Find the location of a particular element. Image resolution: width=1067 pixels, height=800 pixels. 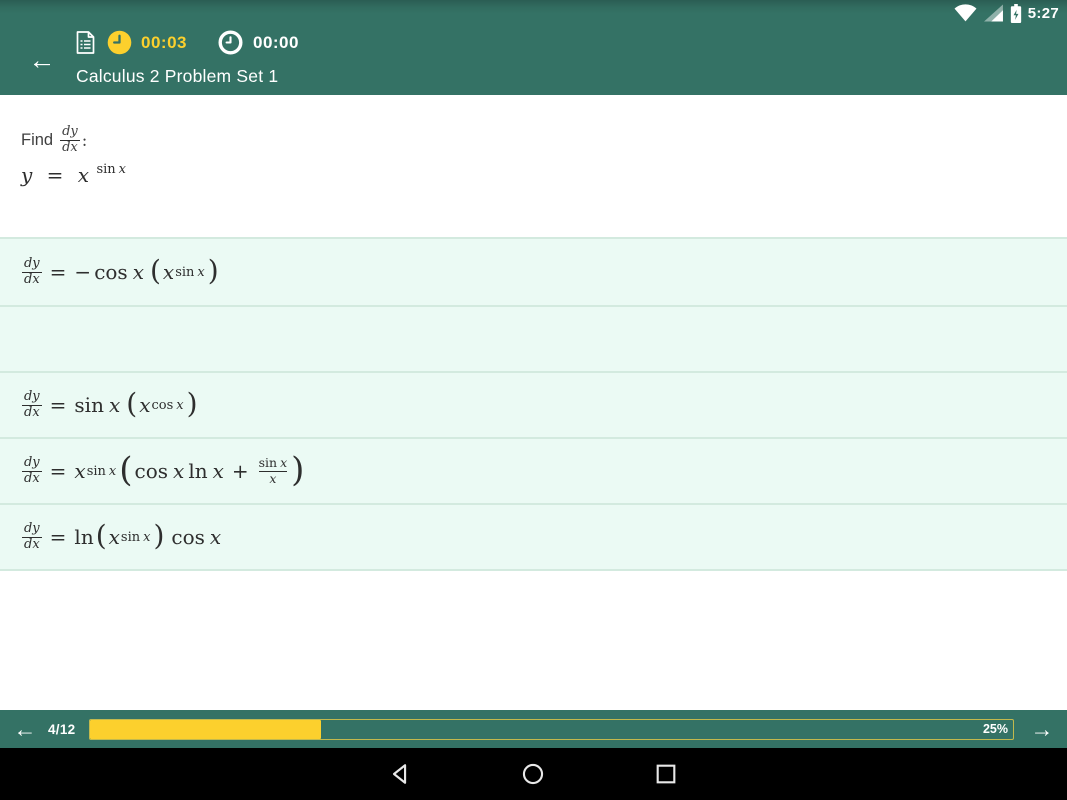

nav-back-icon is located at coordinates (399, 774).